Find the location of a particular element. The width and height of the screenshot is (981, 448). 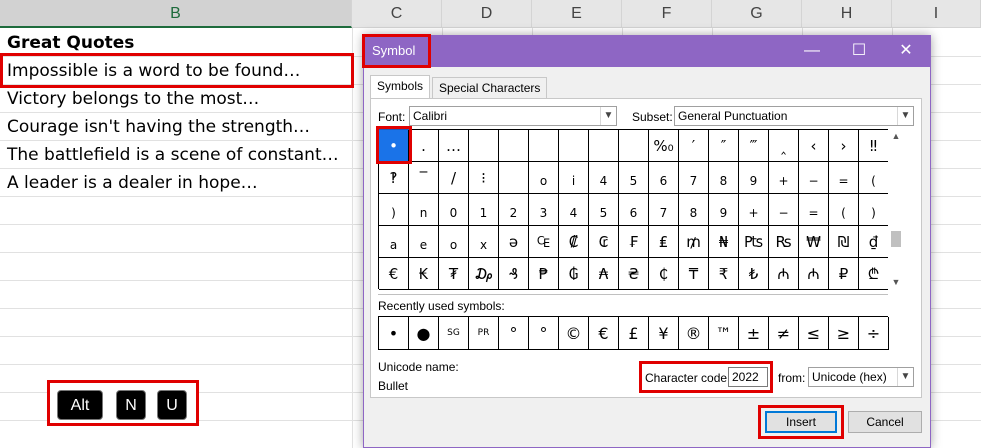

symbol-cell: ₣ is located at coordinates (634, 242).